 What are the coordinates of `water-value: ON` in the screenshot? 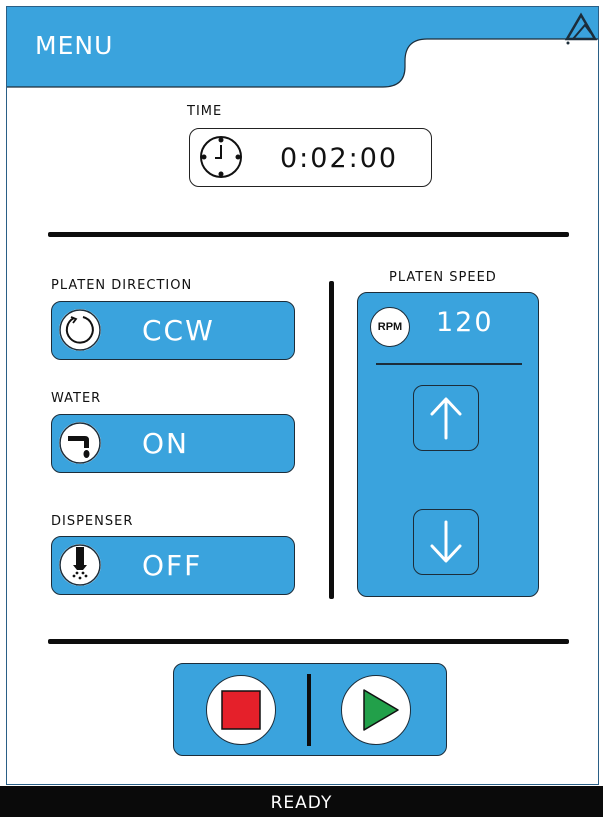 It's located at (165, 443).